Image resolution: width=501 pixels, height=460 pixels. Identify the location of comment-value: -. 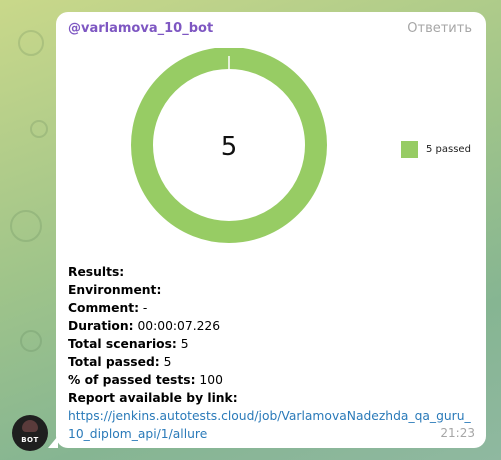
(145, 308).